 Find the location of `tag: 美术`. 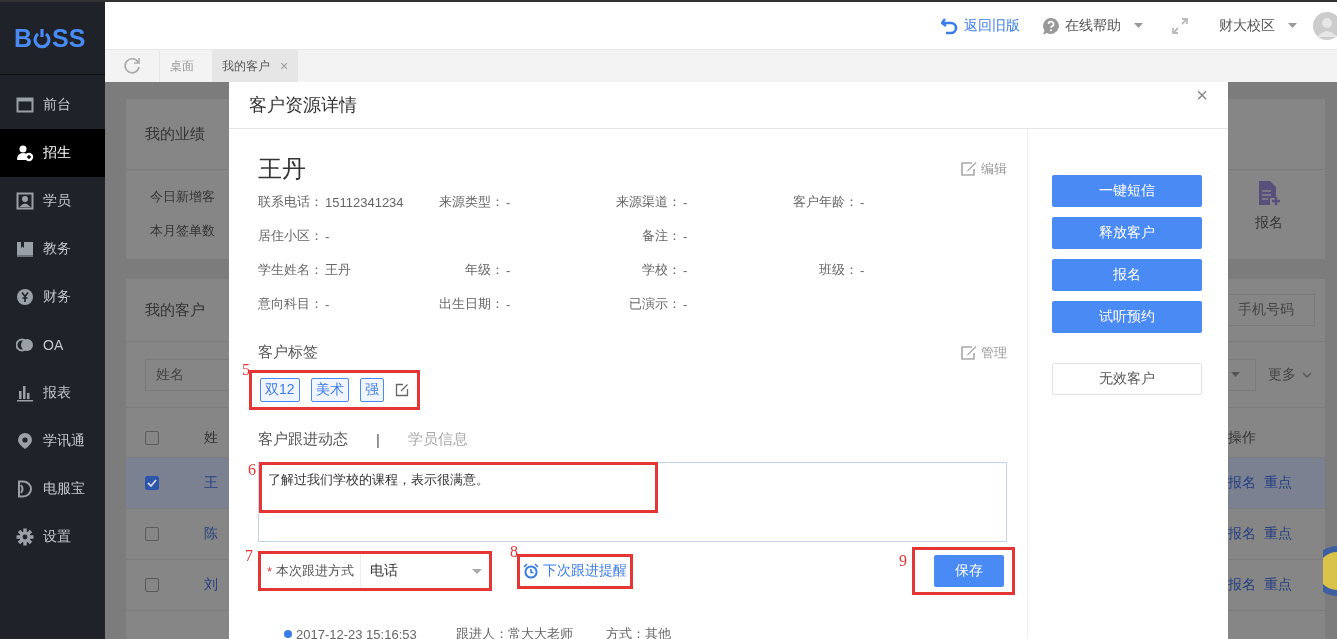

tag: 美术 is located at coordinates (329, 390).